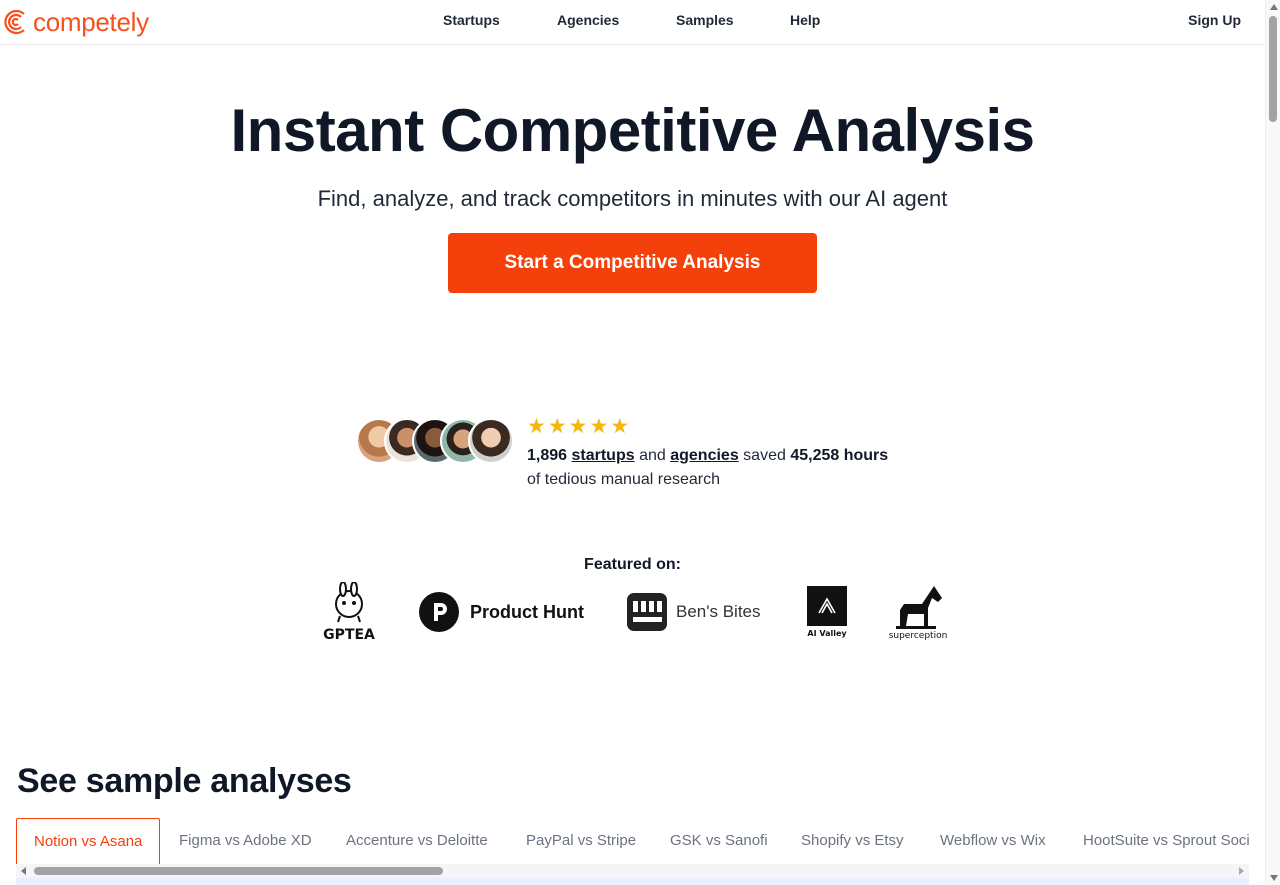 The height and width of the screenshot is (885, 1280). Describe the element at coordinates (547, 455) in the screenshot. I see `user-count: 1,896` at that location.